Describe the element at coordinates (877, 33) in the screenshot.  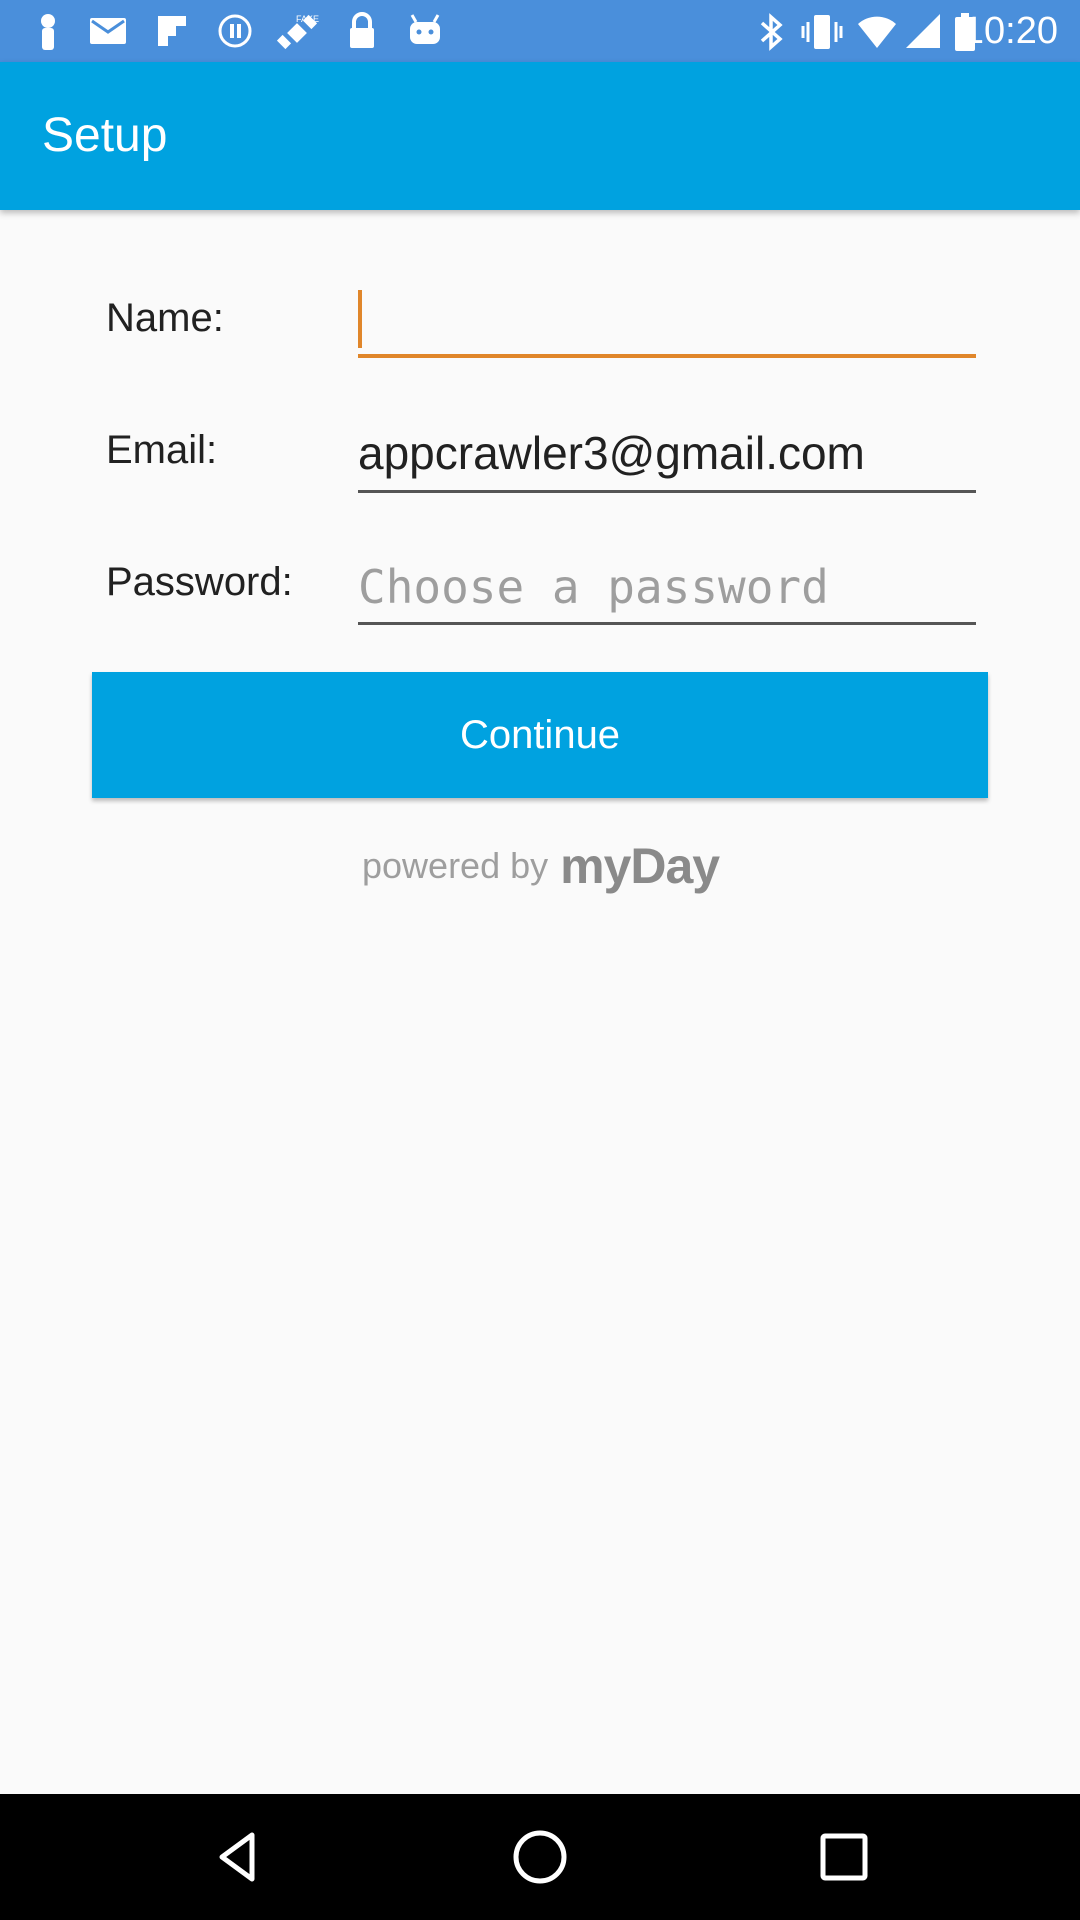
I see `wifi-icon` at that location.